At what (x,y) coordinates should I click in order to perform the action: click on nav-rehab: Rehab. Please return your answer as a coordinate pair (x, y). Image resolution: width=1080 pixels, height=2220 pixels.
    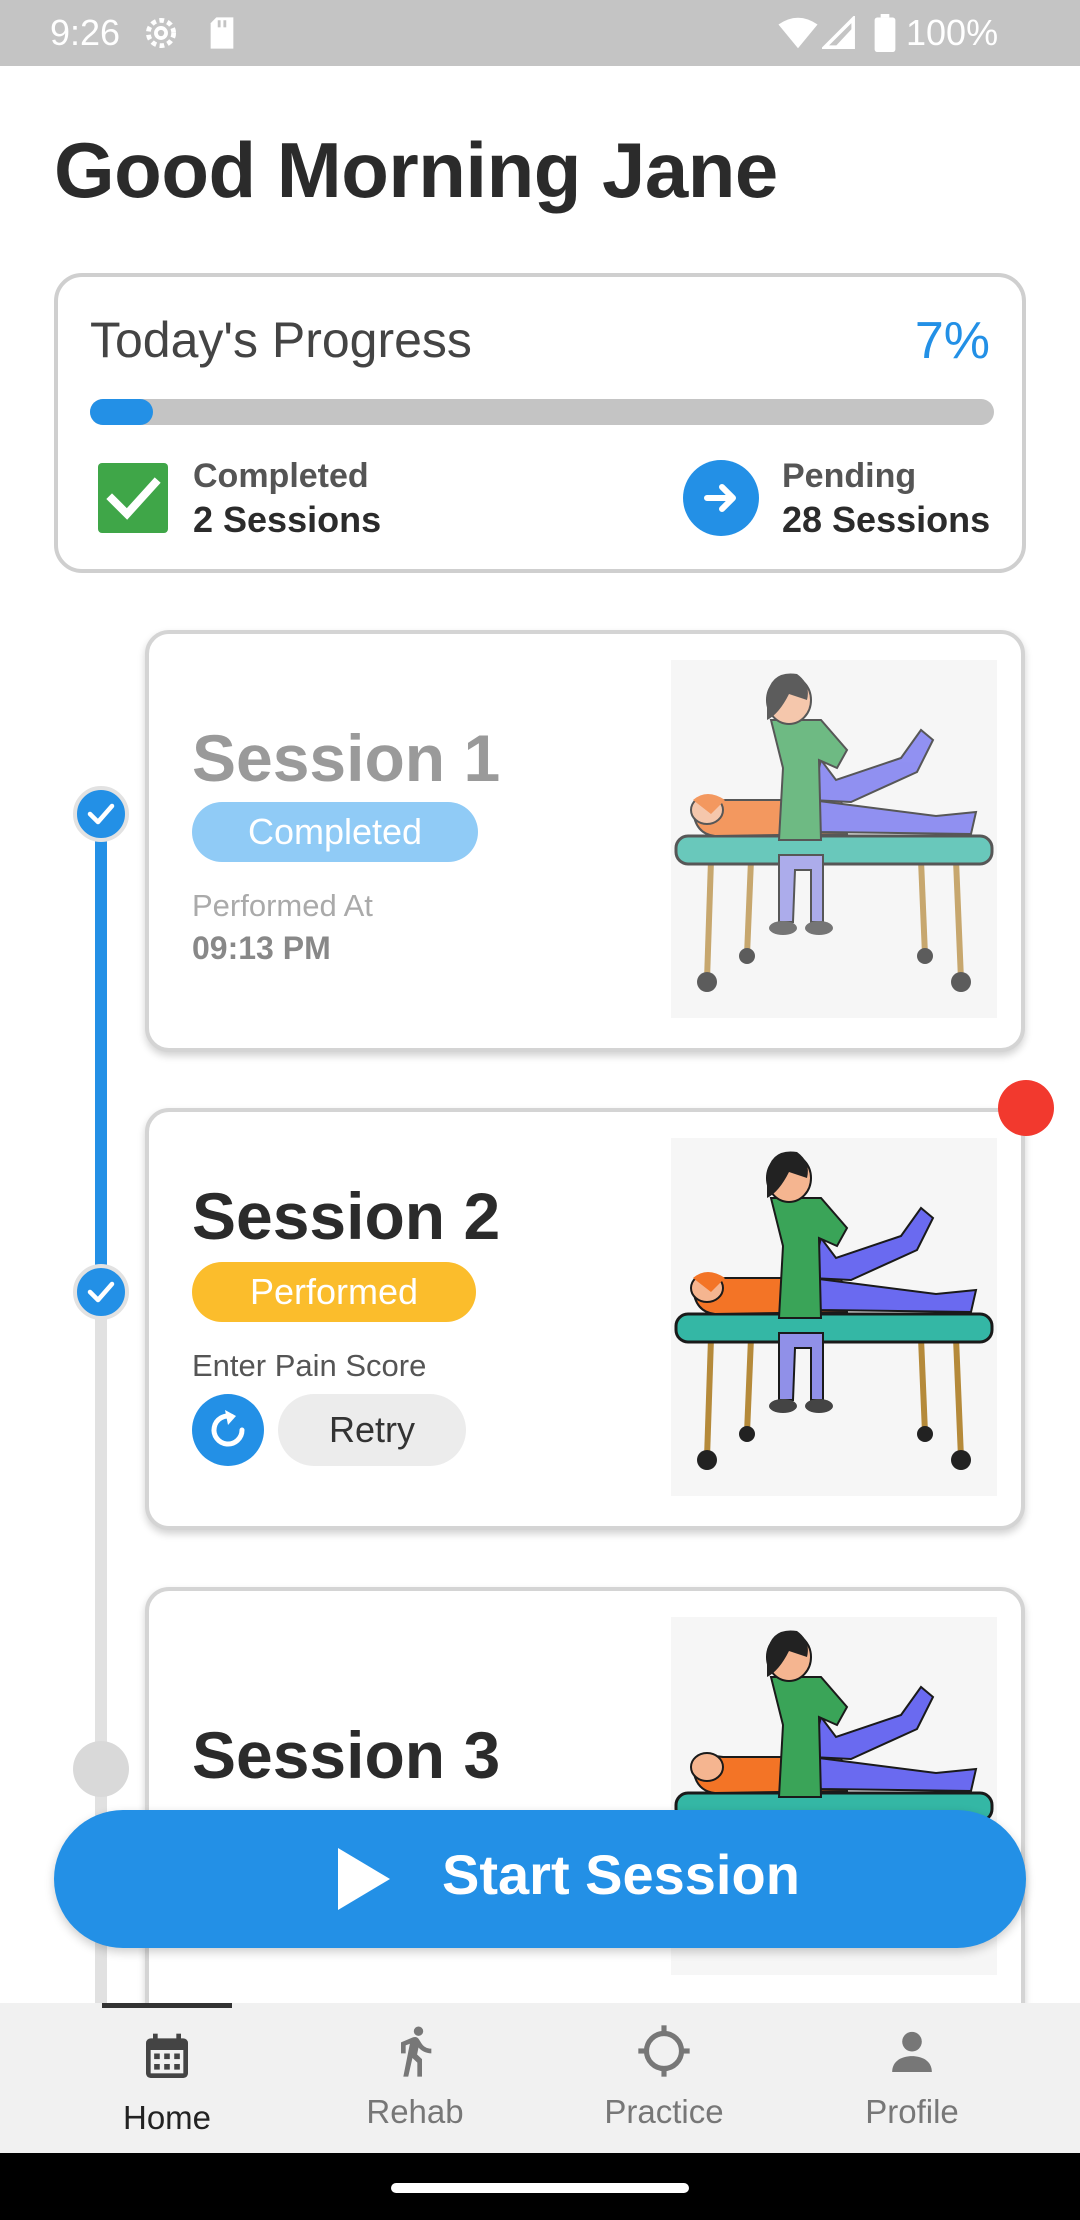
    Looking at the image, I should click on (415, 2078).